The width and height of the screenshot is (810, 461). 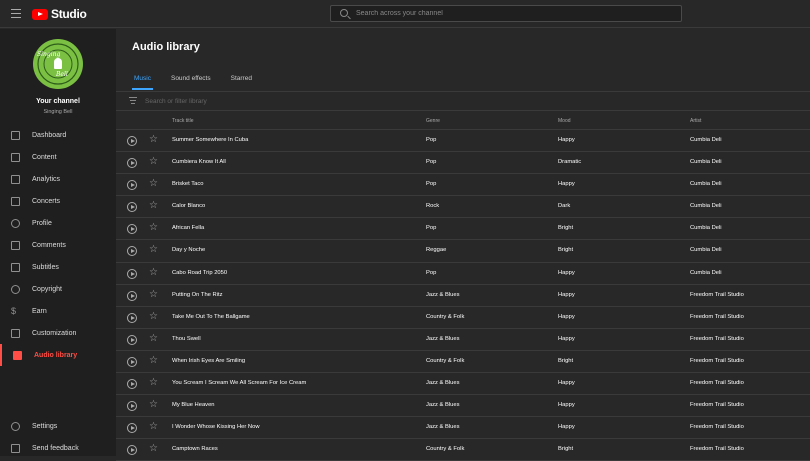 I want to click on sidebar-item-copyright: Copyright, so click(x=58, y=289).